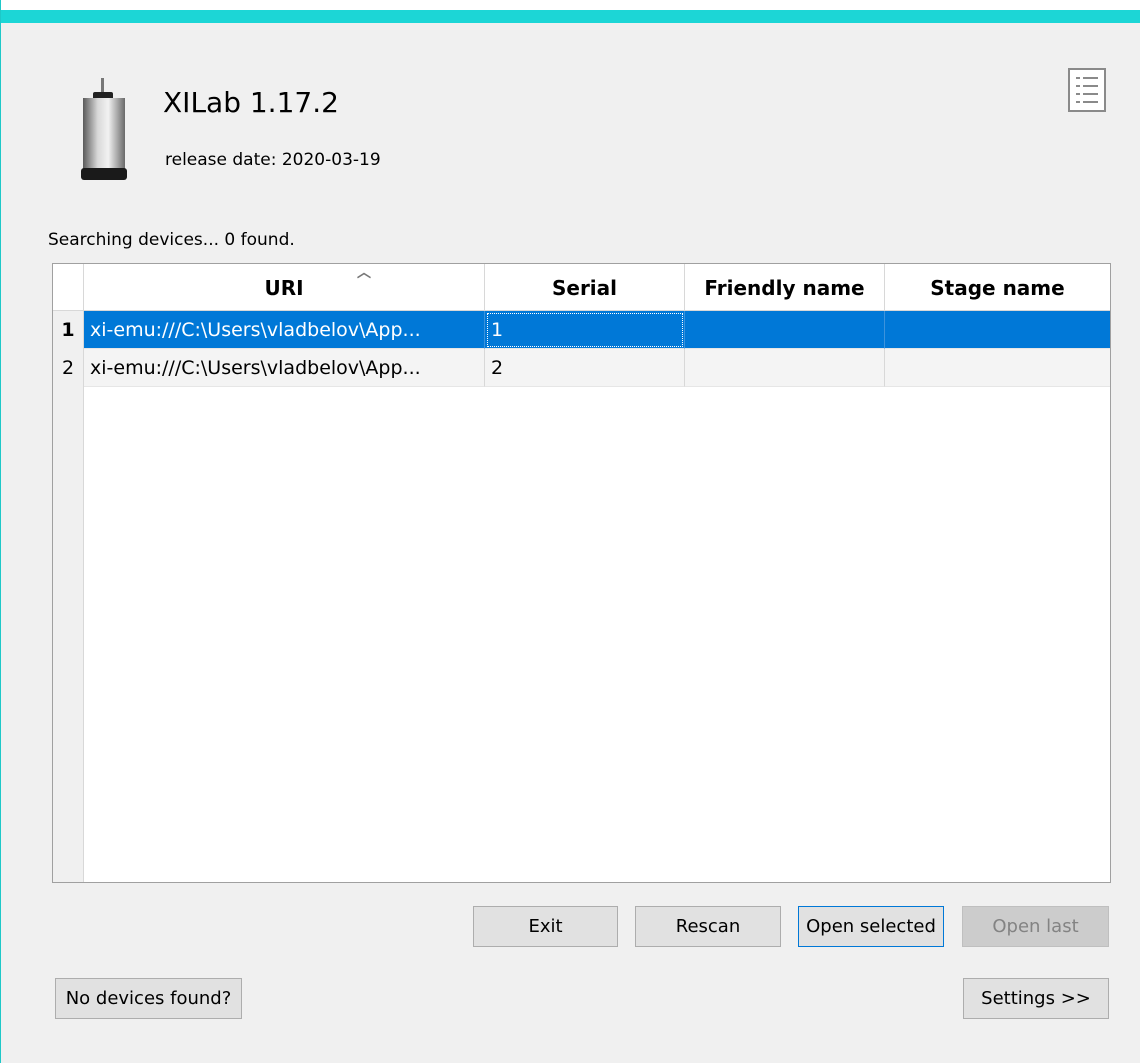 This screenshot has width=1140, height=1063. Describe the element at coordinates (68, 368) in the screenshot. I see `row-number: 2` at that location.